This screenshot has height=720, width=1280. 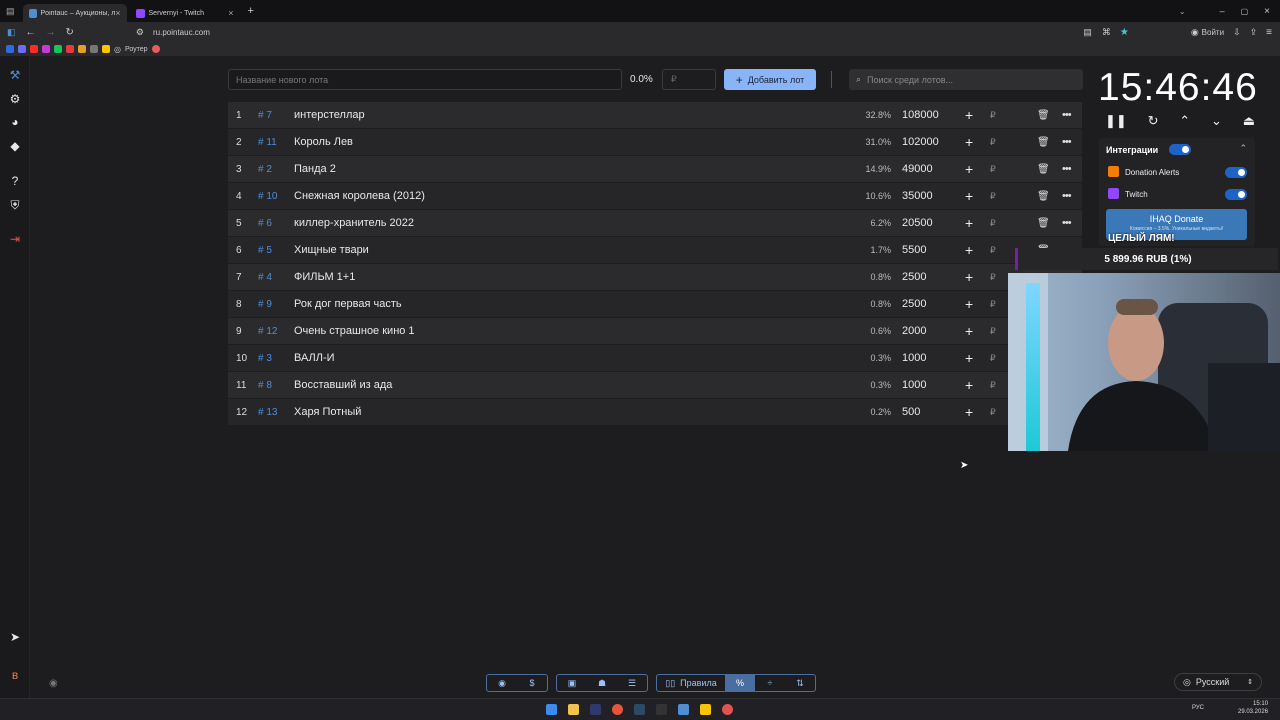 I want to click on lot-name: Хищные твари, so click(x=331, y=250).